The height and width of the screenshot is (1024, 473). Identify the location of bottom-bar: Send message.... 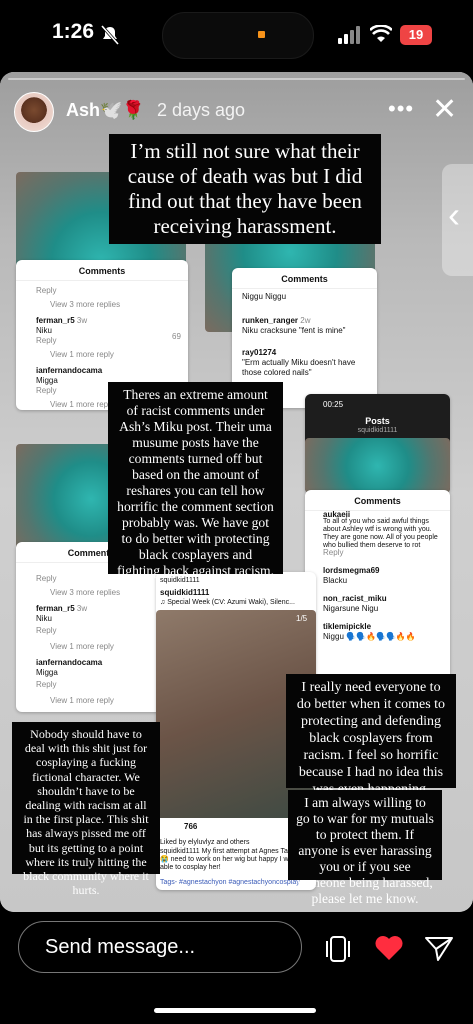
(236, 968).